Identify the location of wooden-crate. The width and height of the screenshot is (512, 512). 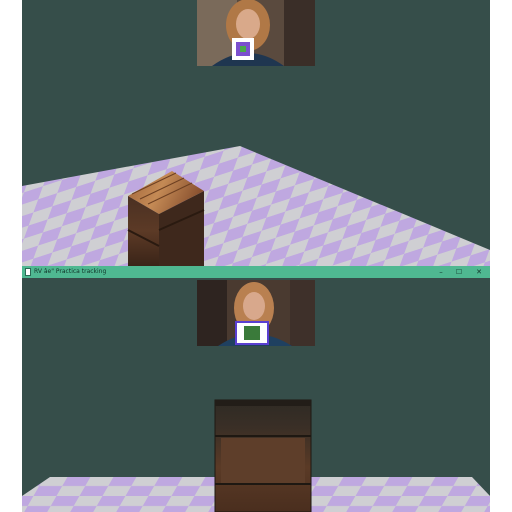
(263, 455).